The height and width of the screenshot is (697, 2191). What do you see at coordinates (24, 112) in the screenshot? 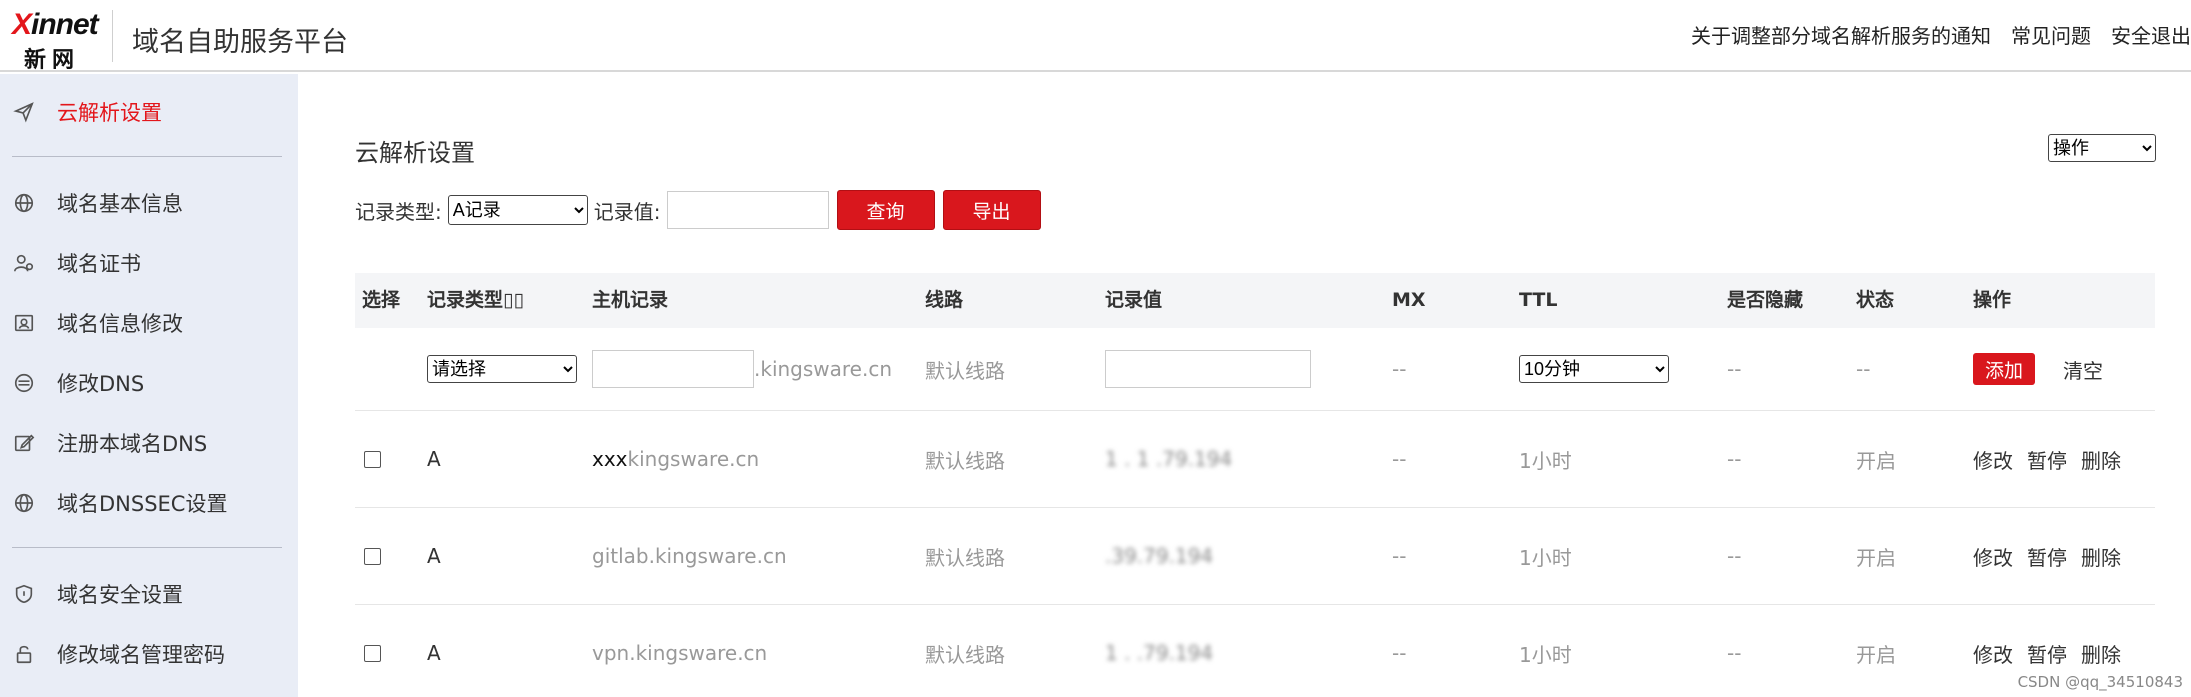
I see `paper-plane-icon` at bounding box center [24, 112].